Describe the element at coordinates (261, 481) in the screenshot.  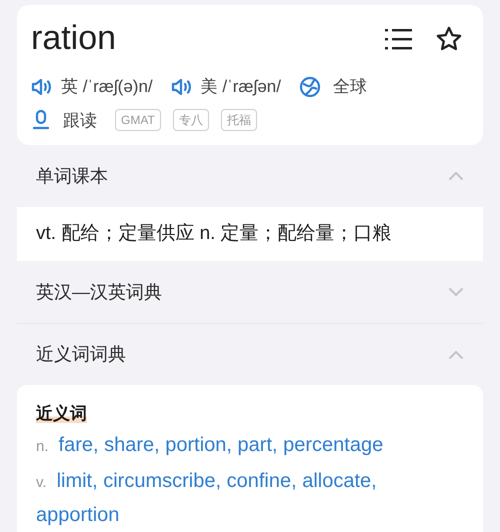
I see `synonym-link: confine,` at that location.